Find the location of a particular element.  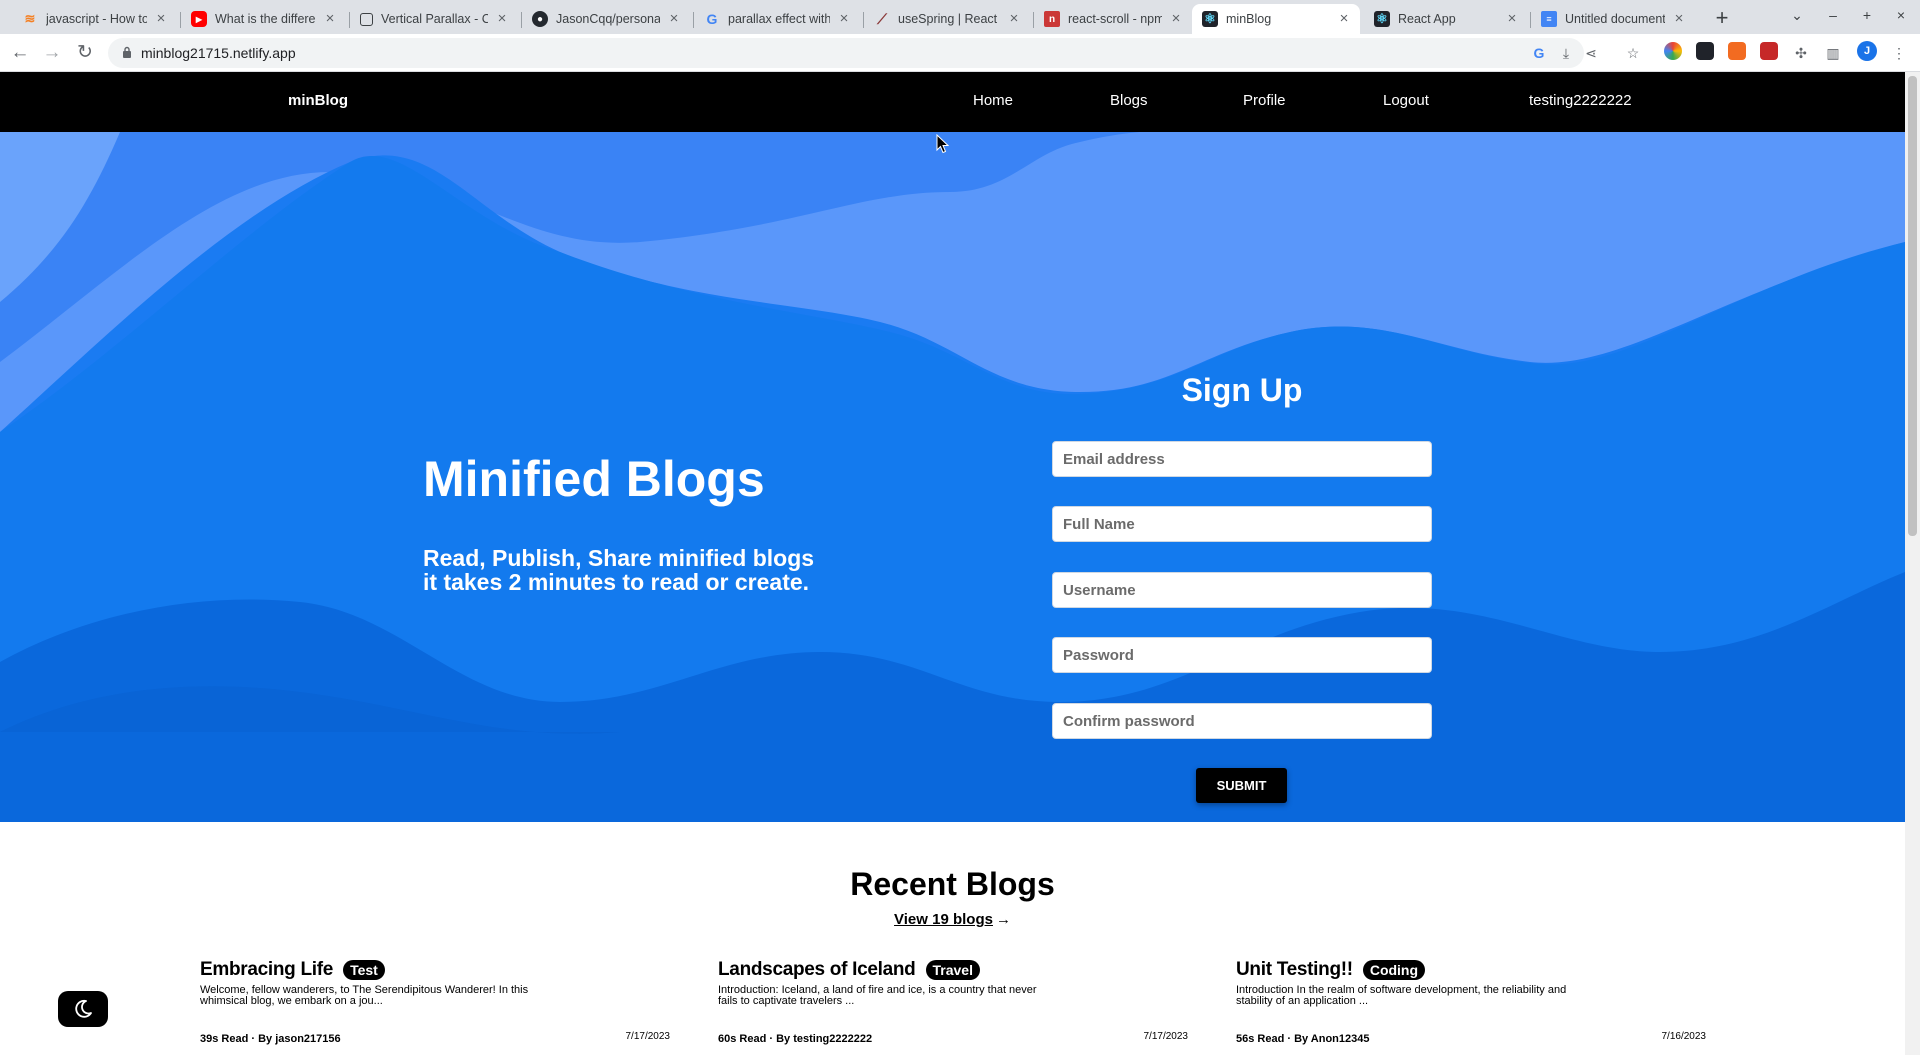

tab-title: javascript - How to is located at coordinates (96, 19).